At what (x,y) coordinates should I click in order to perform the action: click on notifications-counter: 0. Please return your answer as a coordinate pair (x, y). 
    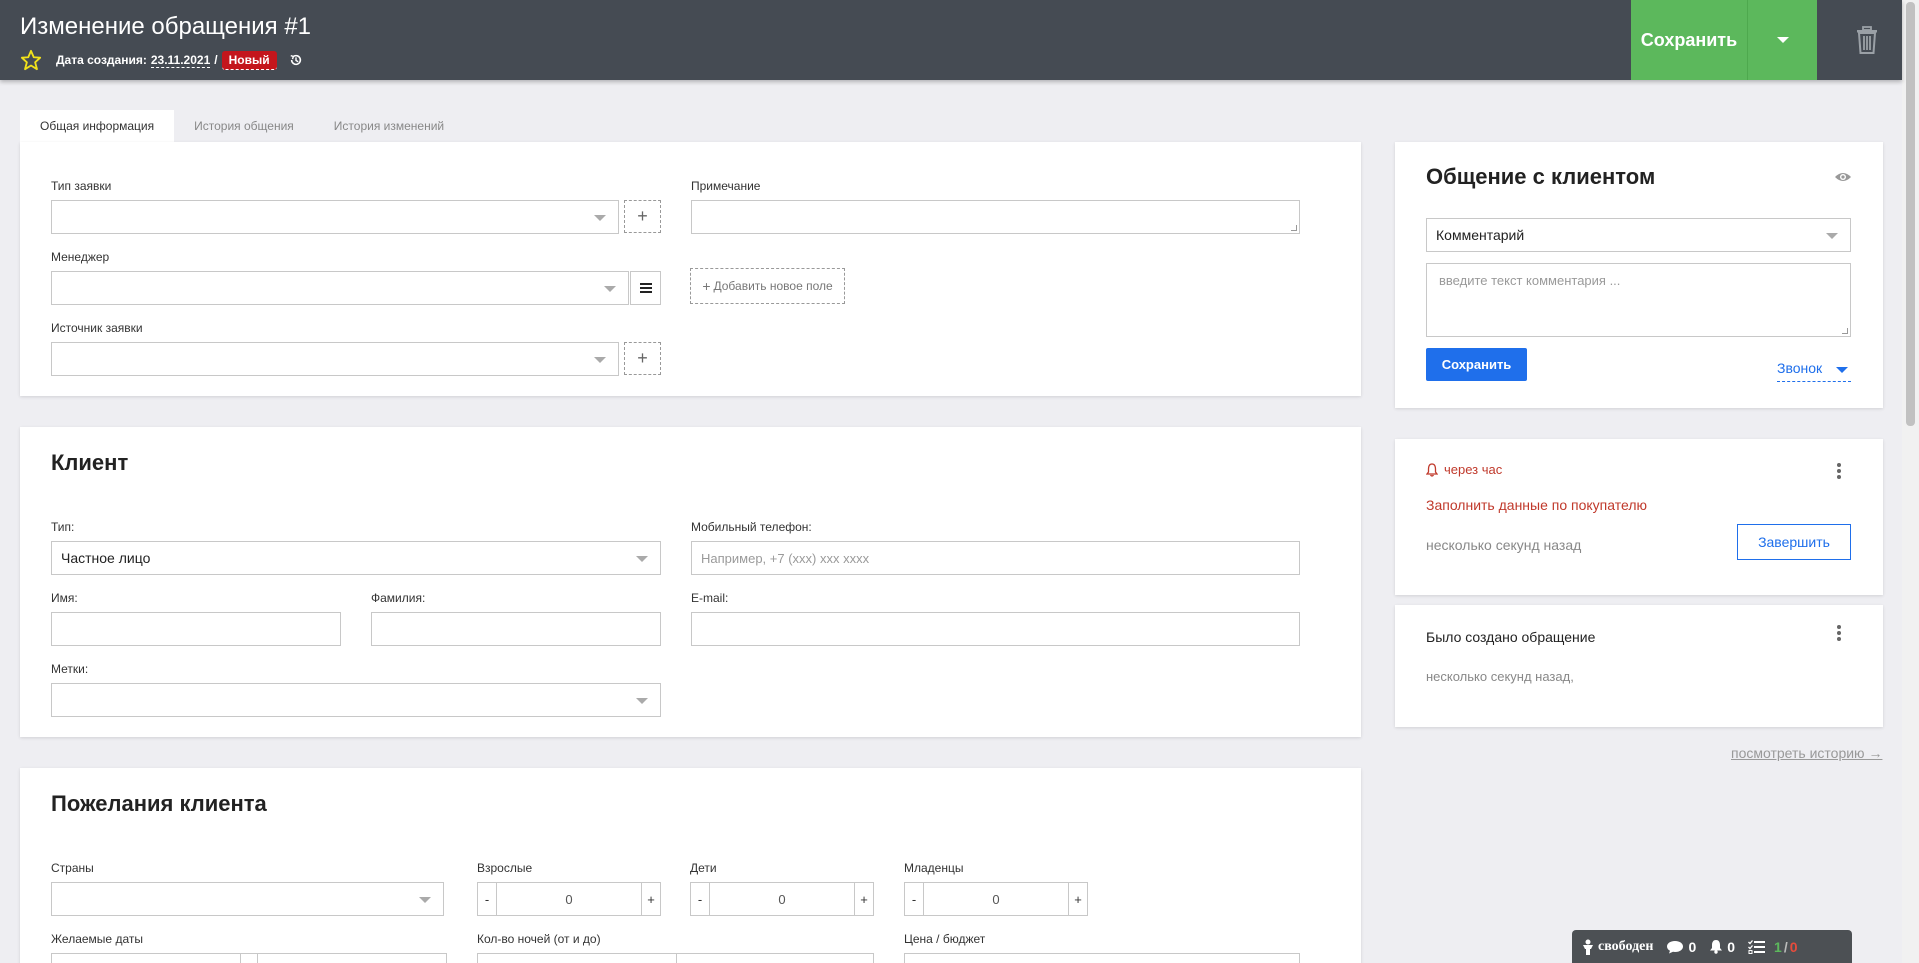
    Looking at the image, I should click on (1722, 947).